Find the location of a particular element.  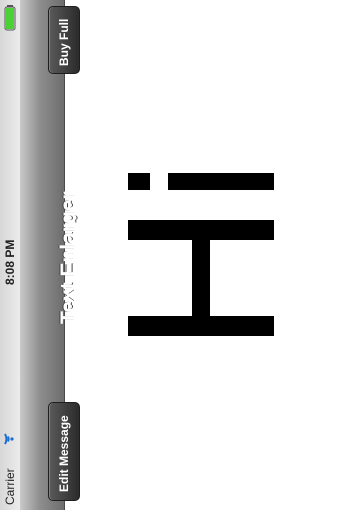

buy-full-label: Buy Full is located at coordinates (64, 42).